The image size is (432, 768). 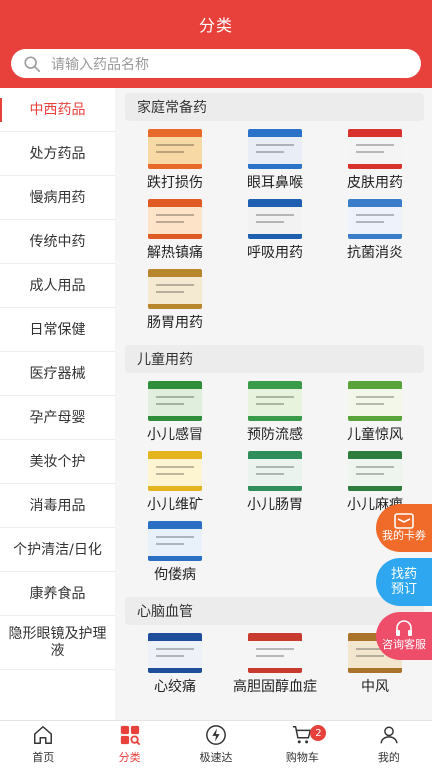 What do you see at coordinates (175, 304) in the screenshot?
I see `subcategory-item: 肠胃用药` at bounding box center [175, 304].